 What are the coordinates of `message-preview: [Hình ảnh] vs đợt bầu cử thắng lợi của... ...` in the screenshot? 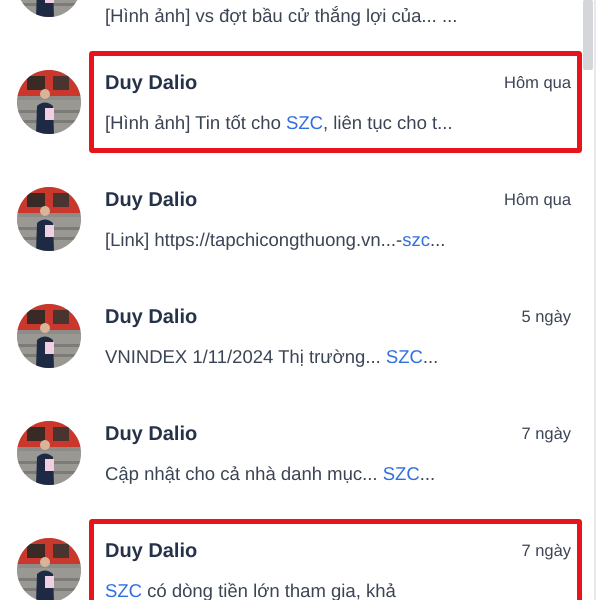 It's located at (281, 15).